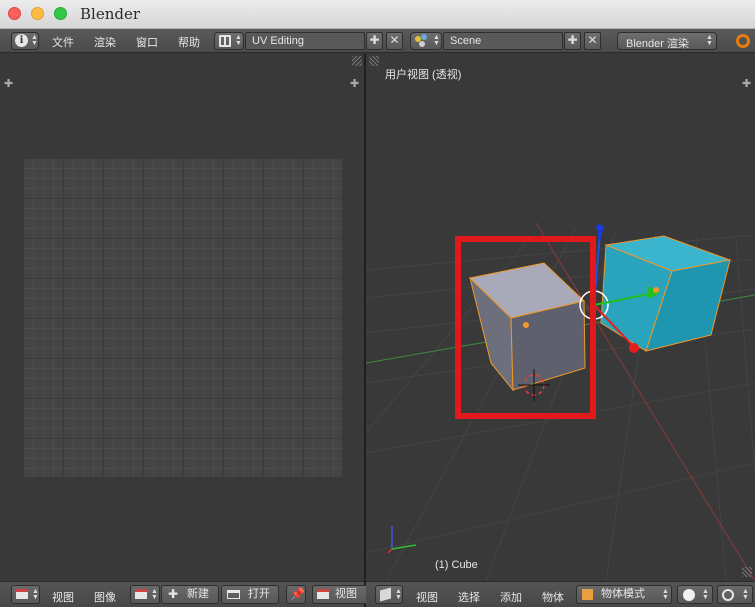 Image resolution: width=755 pixels, height=607 pixels. Describe the element at coordinates (21, 40) in the screenshot. I see `info-icon: i` at that location.